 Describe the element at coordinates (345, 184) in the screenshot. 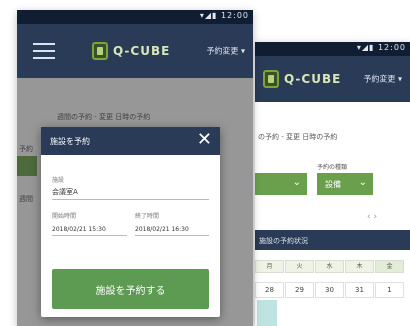

I see `select-right: 設備 ⌄` at that location.